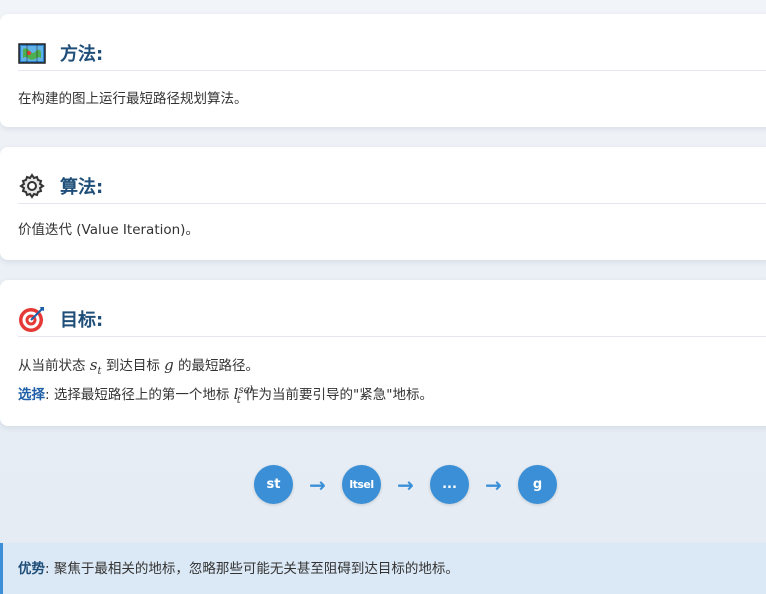 This screenshot has width=766, height=594. I want to click on target-icon, so click(32, 319).